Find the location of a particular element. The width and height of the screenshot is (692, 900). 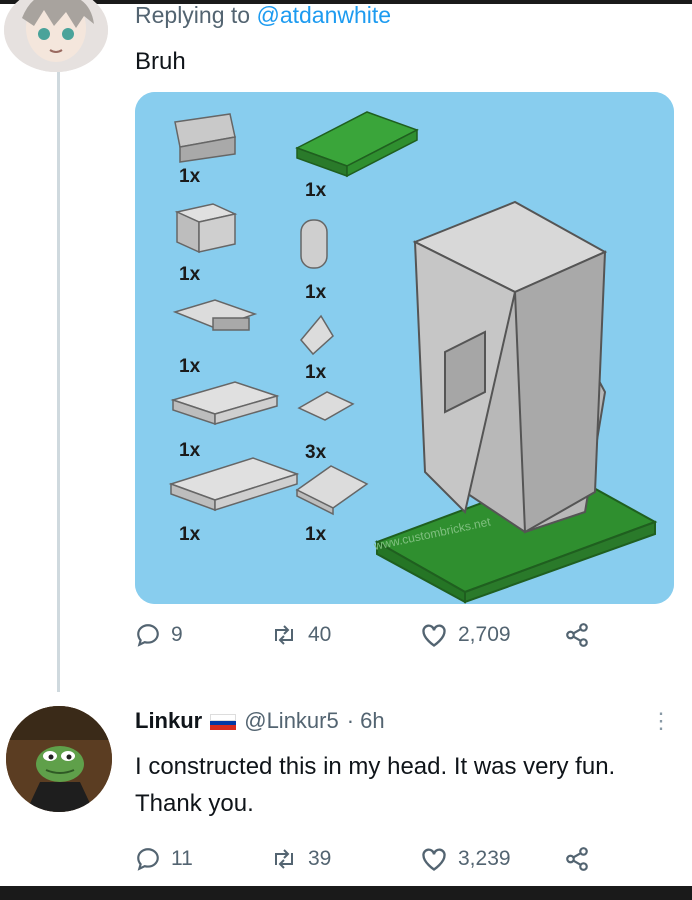

more-options-icon: ⋮ is located at coordinates (661, 721).